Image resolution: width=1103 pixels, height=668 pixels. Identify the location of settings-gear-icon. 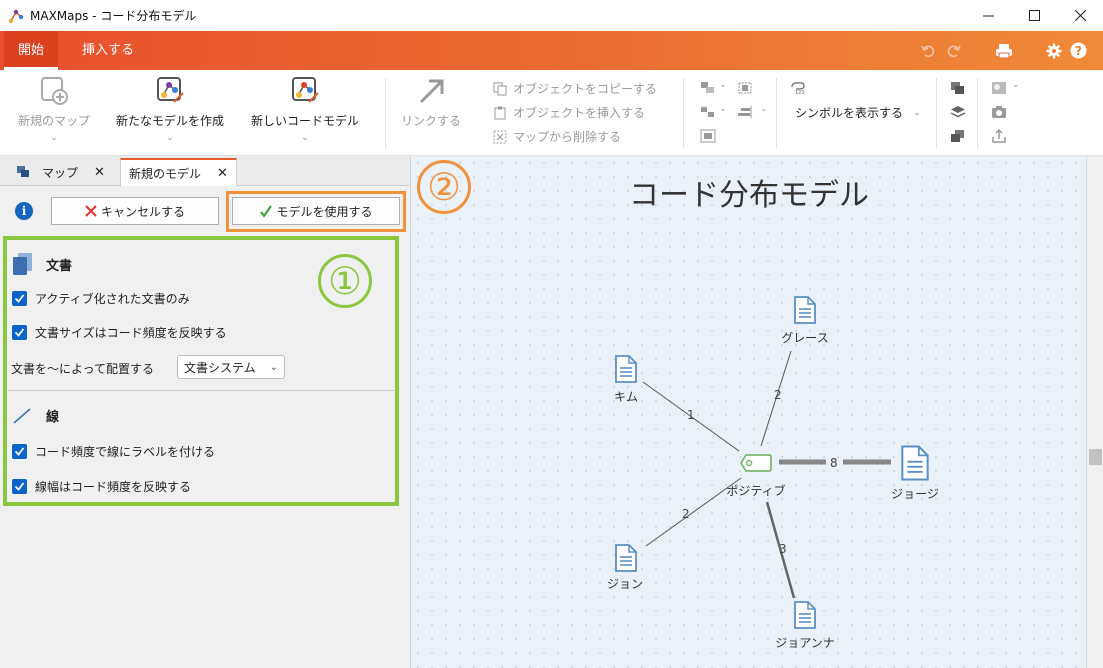
(1054, 50).